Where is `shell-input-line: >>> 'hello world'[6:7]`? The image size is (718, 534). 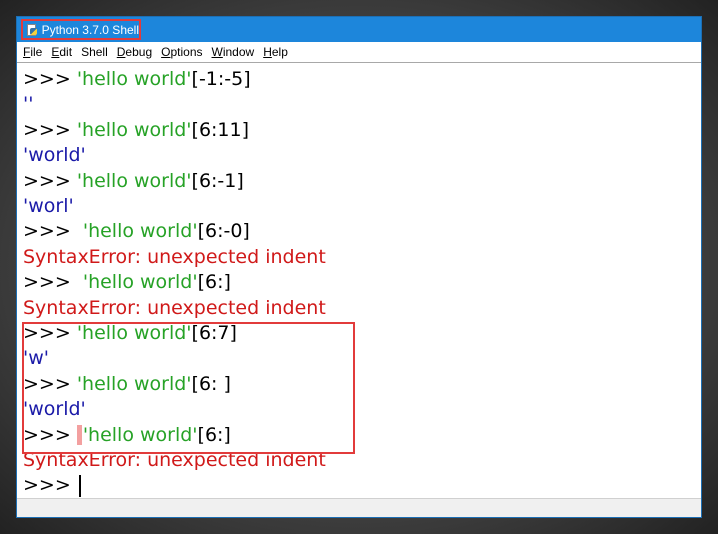 shell-input-line: >>> 'hello world'[6:7] is located at coordinates (130, 333).